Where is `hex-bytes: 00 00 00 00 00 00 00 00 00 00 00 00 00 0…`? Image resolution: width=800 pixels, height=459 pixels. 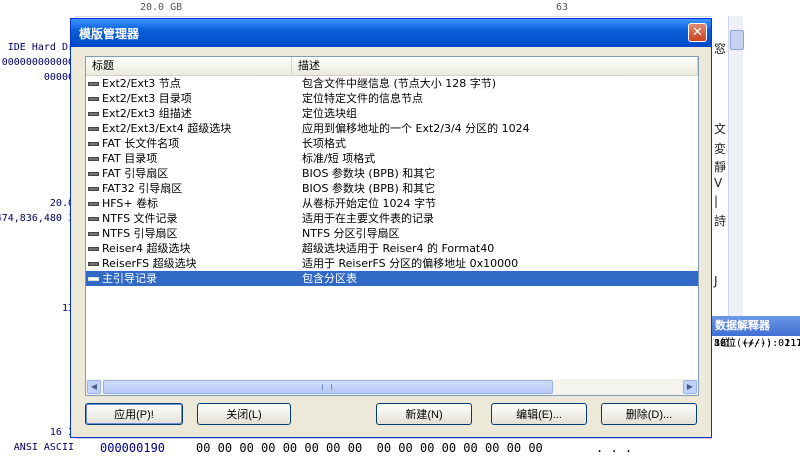
hex-bytes: 00 00 00 00 00 00 00 00 00 00 00 00 00 0… is located at coordinates (369, 448).